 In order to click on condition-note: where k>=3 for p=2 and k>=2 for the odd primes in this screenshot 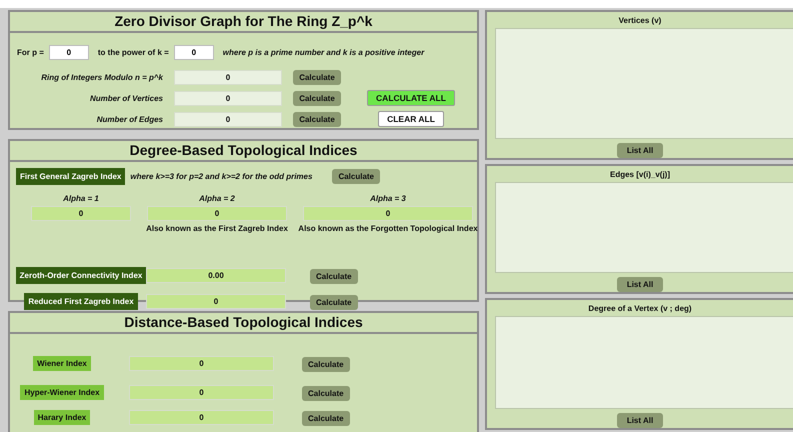, I will do `click(221, 176)`.